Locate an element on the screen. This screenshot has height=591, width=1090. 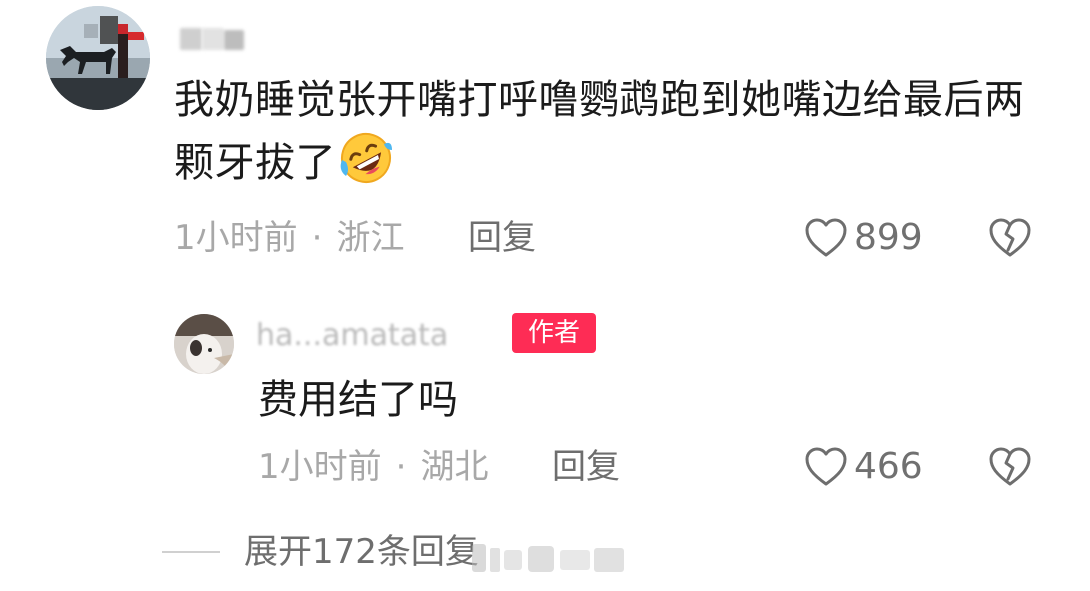
reply-reply-button: 回复 is located at coordinates (586, 467).